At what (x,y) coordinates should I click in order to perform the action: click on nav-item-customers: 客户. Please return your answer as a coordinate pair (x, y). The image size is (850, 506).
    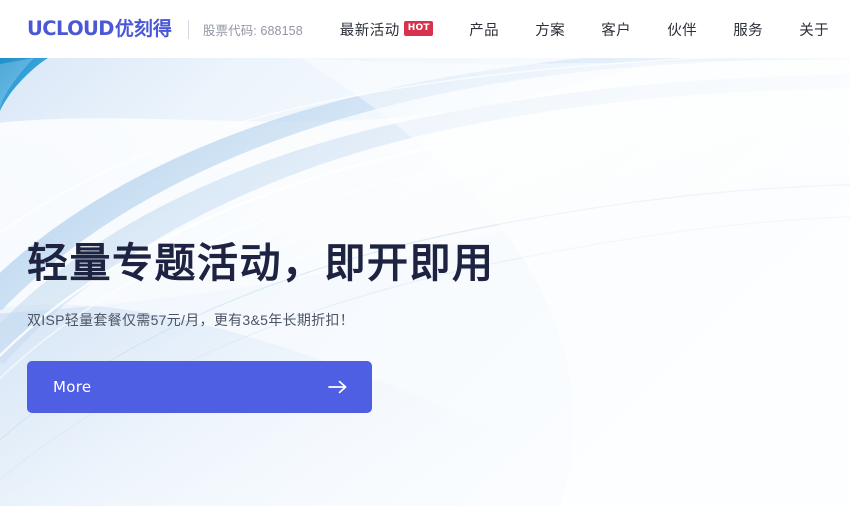
    Looking at the image, I should click on (616, 29).